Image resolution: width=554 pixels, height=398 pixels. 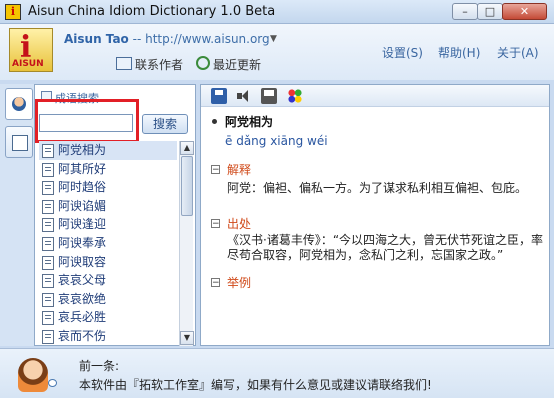 I want to click on list-item: 阿谀奉承, so click(x=108, y=243).